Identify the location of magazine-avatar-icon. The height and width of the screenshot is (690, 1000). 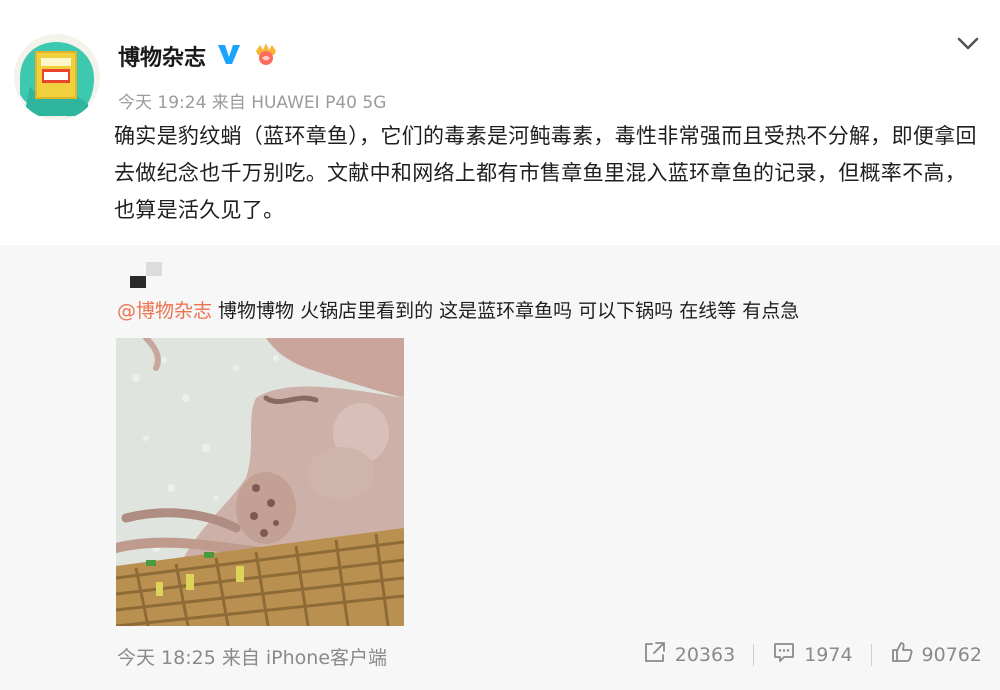
(57, 77).